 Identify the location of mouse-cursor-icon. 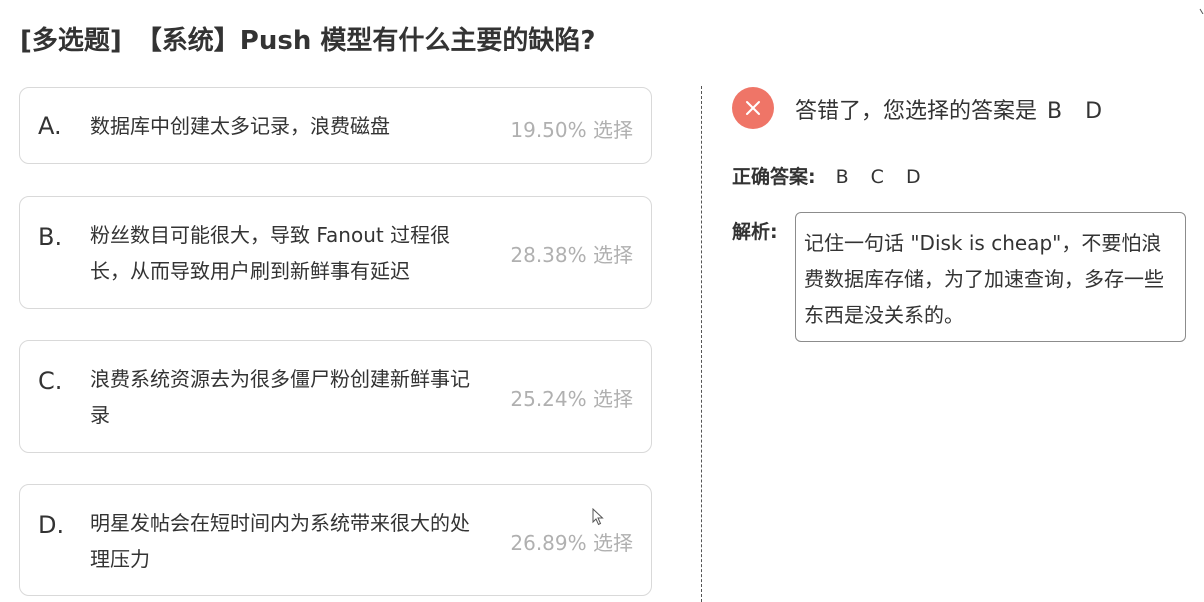
(598, 517).